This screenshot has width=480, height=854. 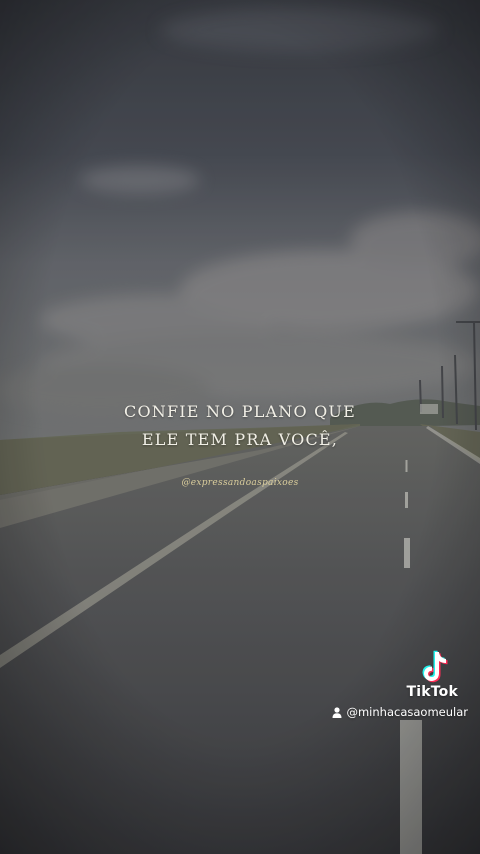 What do you see at coordinates (407, 712) in the screenshot?
I see `username-label: @minhacasaomeular` at bounding box center [407, 712].